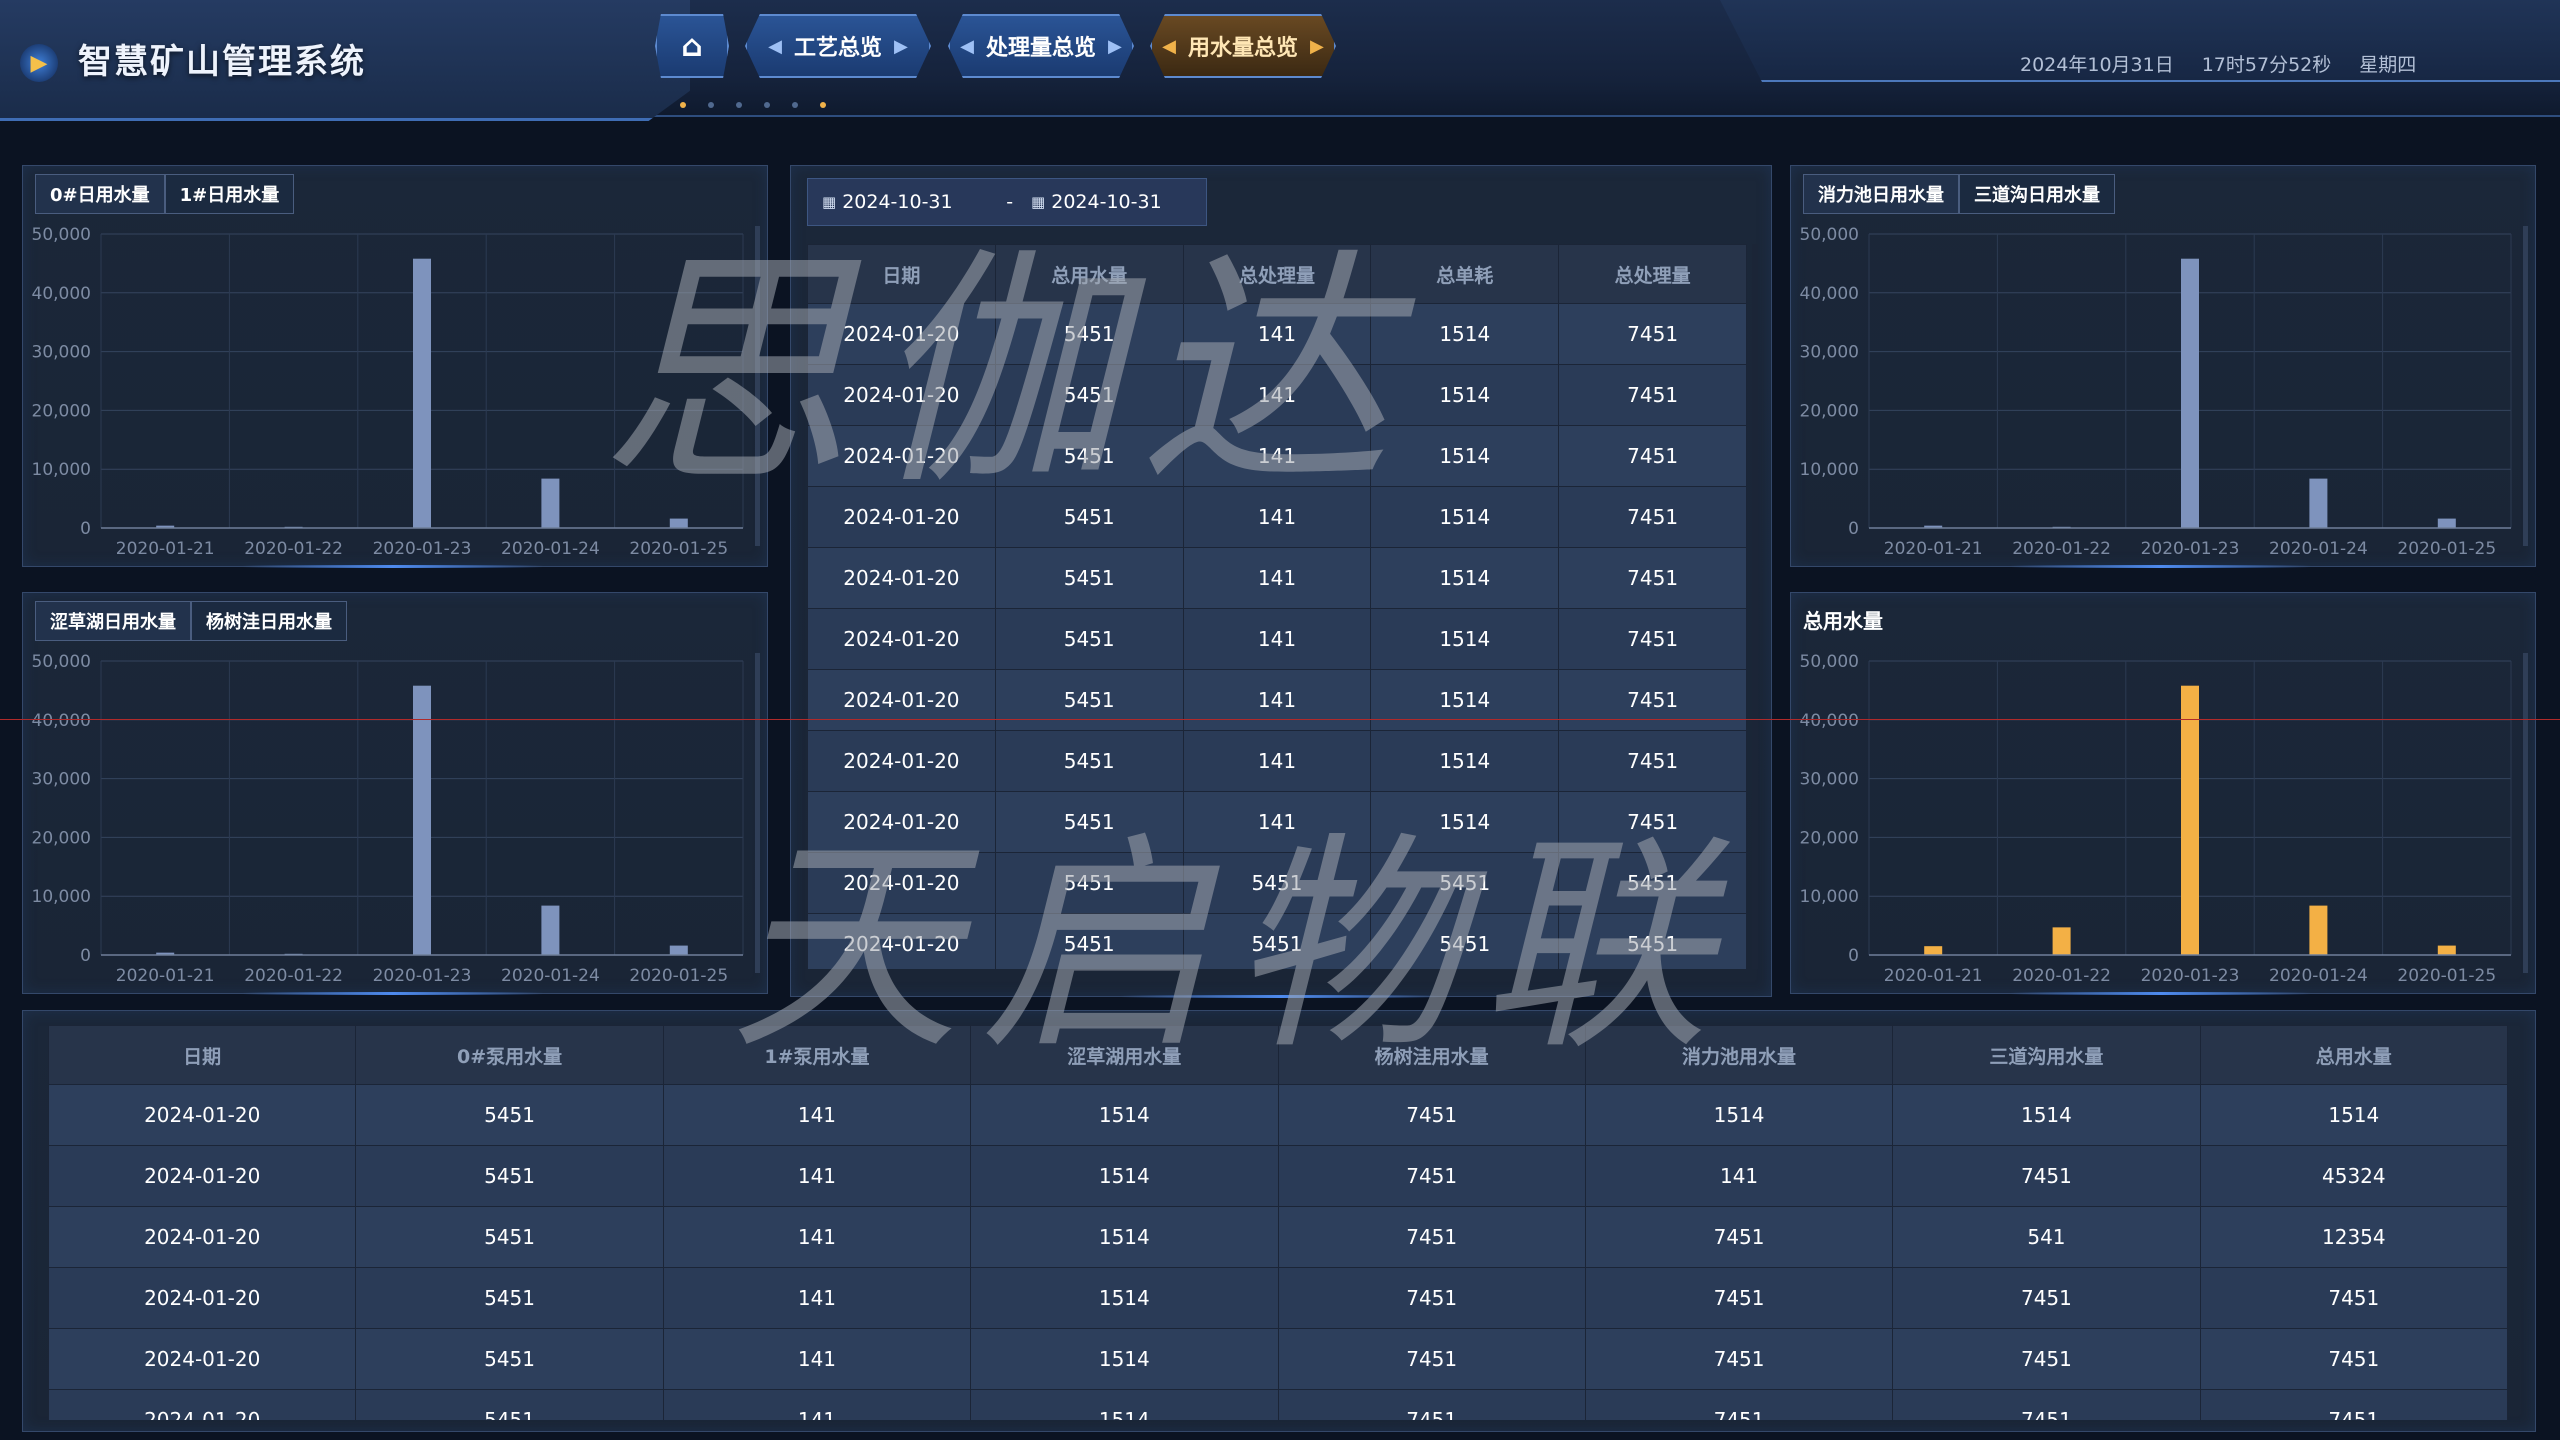 The height and width of the screenshot is (1440, 2560). What do you see at coordinates (692, 46) in the screenshot?
I see `home-button: ⌂` at bounding box center [692, 46].